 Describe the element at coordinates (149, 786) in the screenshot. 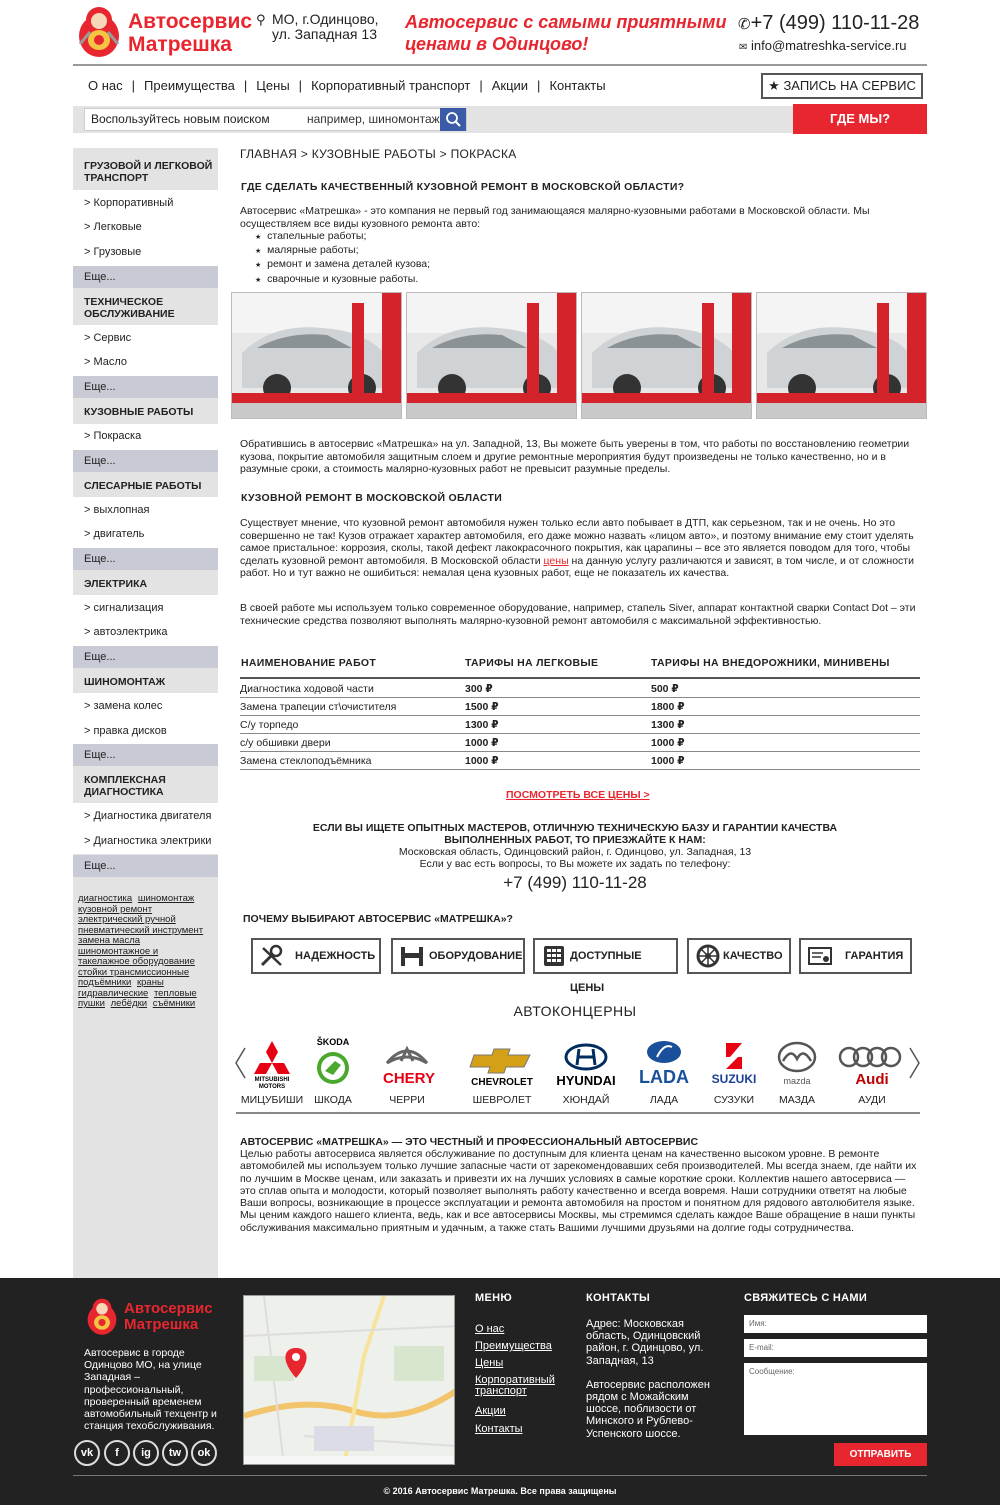

I see `sidebar-title-diagnostics: КОМПЛЕКСНАЯ ДИАГНОСТИКА` at that location.